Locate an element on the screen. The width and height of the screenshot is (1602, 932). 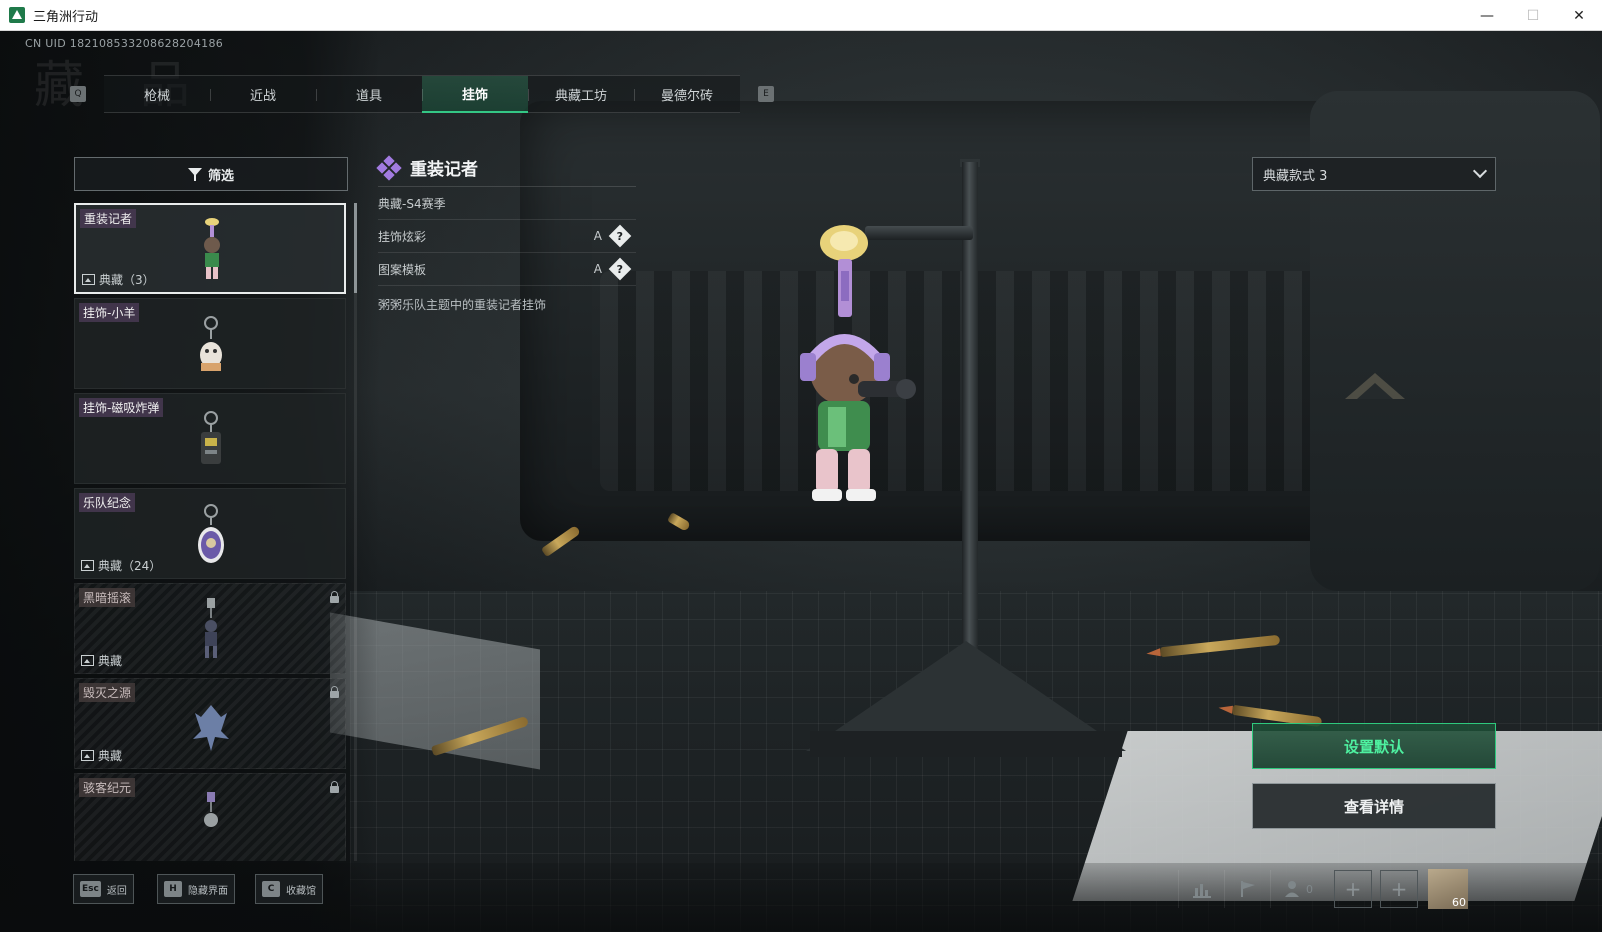
display-stand-pole is located at coordinates (970, 422).